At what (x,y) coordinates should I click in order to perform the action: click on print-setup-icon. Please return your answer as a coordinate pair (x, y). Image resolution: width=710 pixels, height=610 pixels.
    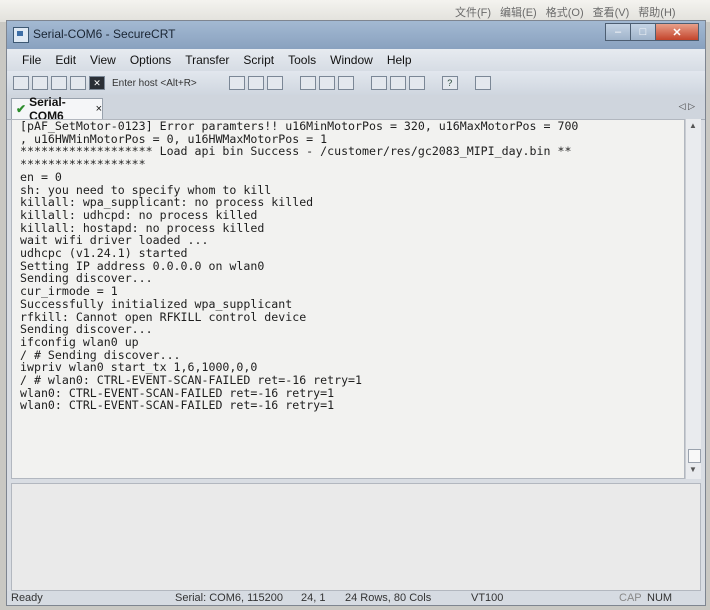
    Looking at the image, I should click on (326, 83).